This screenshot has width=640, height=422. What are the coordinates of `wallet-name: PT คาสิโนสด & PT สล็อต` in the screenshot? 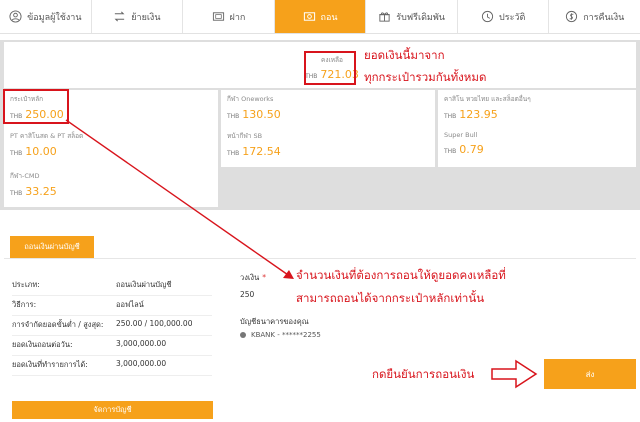 It's located at (47, 136).